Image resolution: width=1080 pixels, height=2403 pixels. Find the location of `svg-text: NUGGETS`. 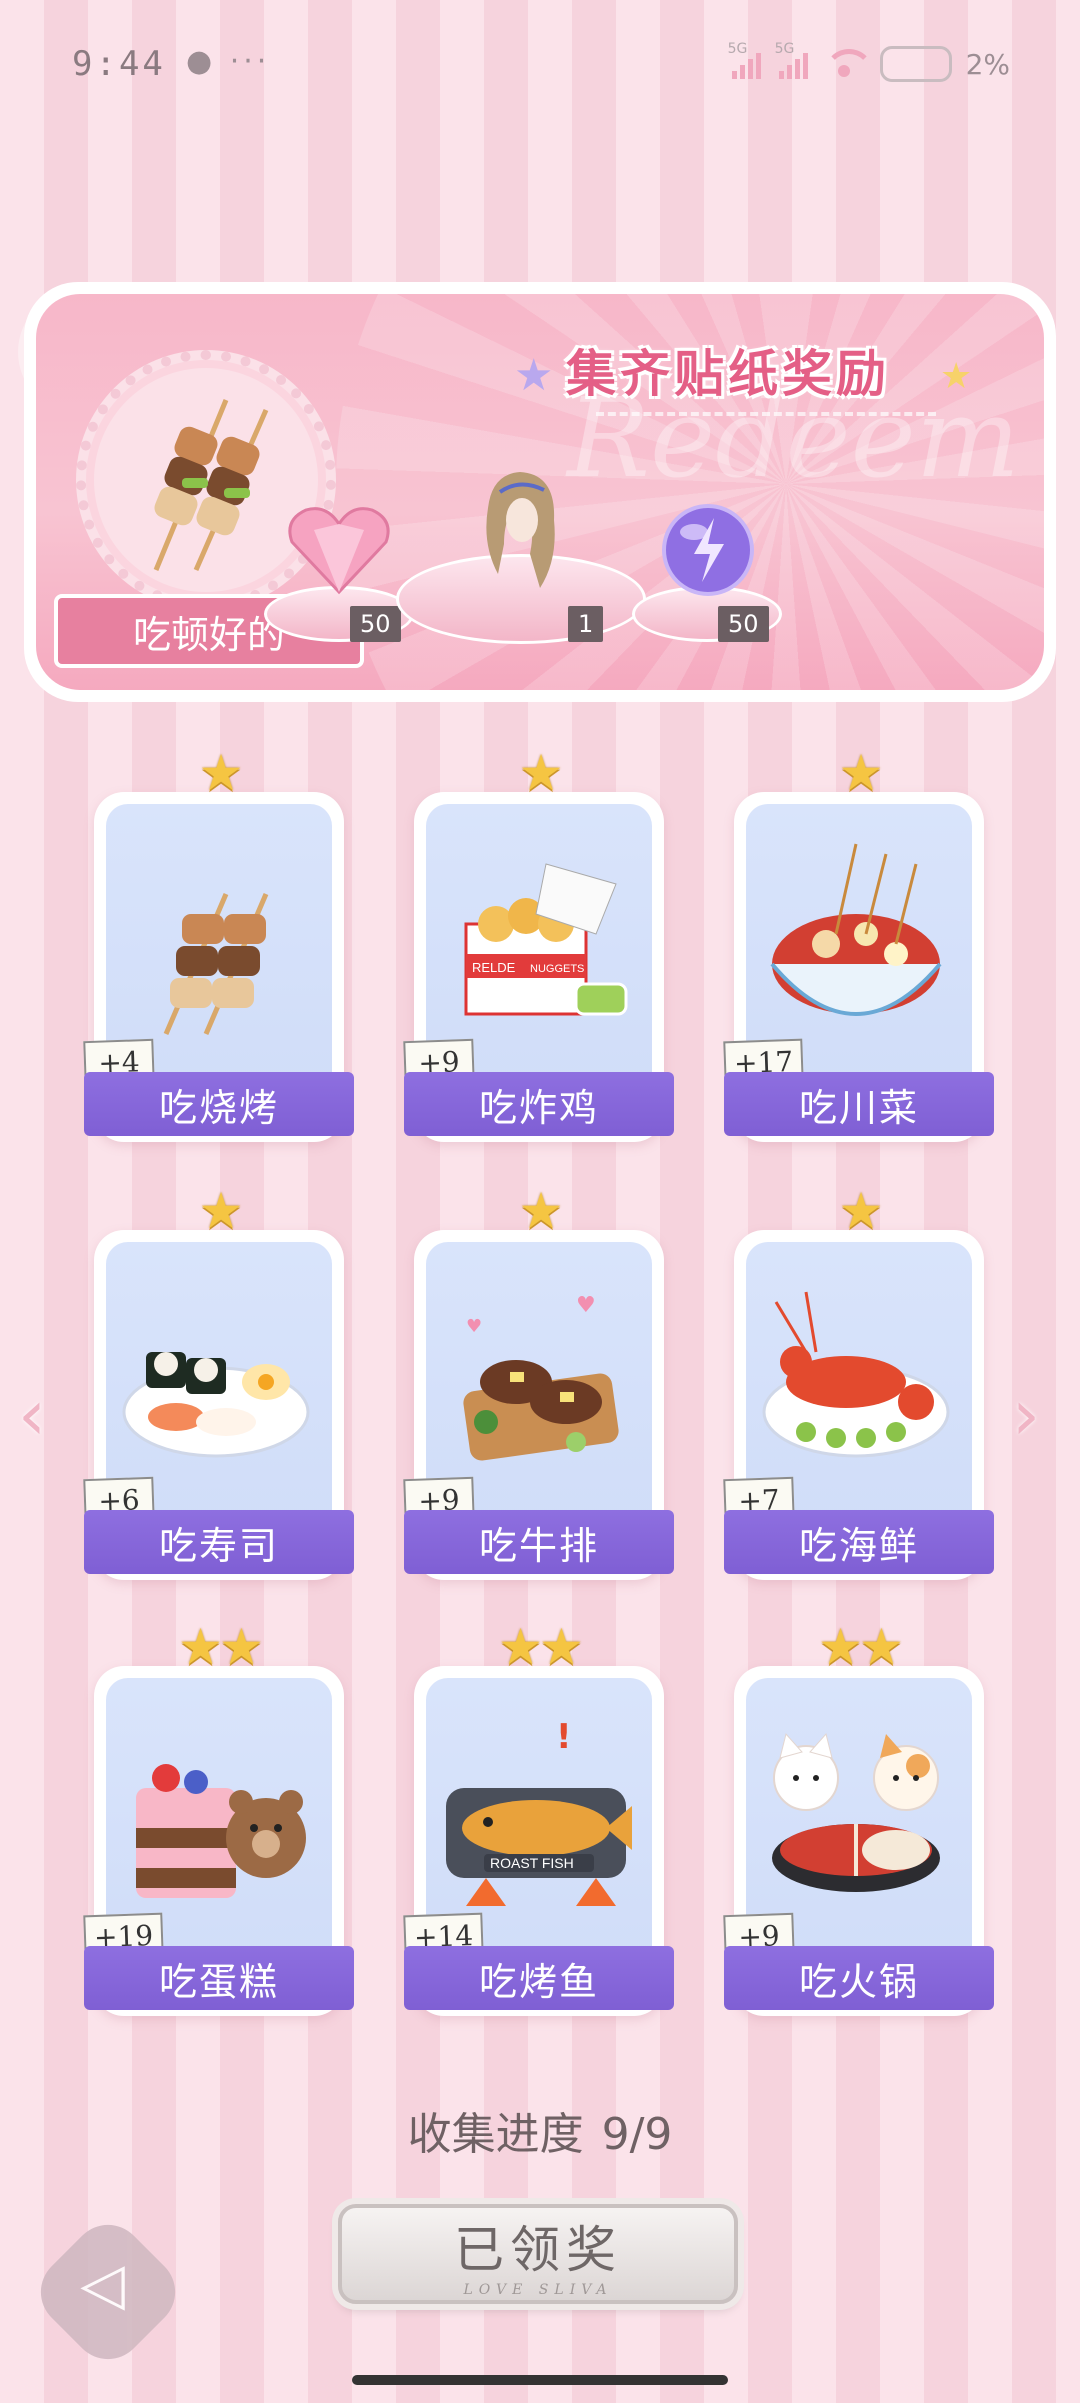

svg-text: NUGGETS is located at coordinates (557, 969).